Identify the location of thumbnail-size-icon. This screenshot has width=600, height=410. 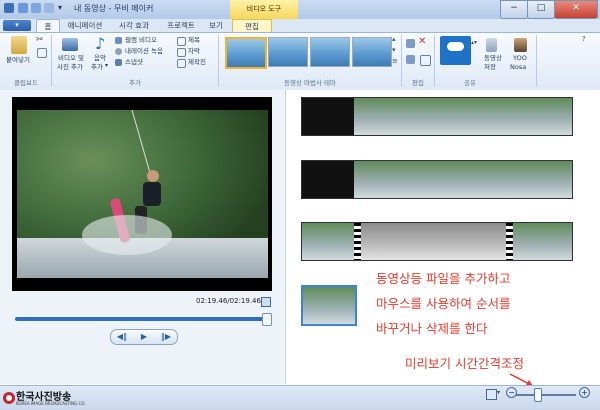
(491, 394).